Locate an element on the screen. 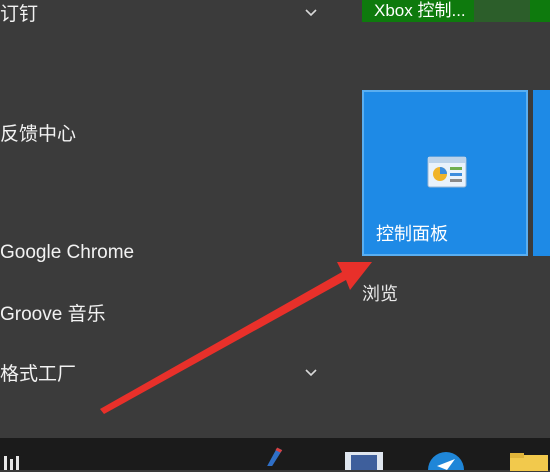  pen-app-icon is located at coordinates (273, 456).